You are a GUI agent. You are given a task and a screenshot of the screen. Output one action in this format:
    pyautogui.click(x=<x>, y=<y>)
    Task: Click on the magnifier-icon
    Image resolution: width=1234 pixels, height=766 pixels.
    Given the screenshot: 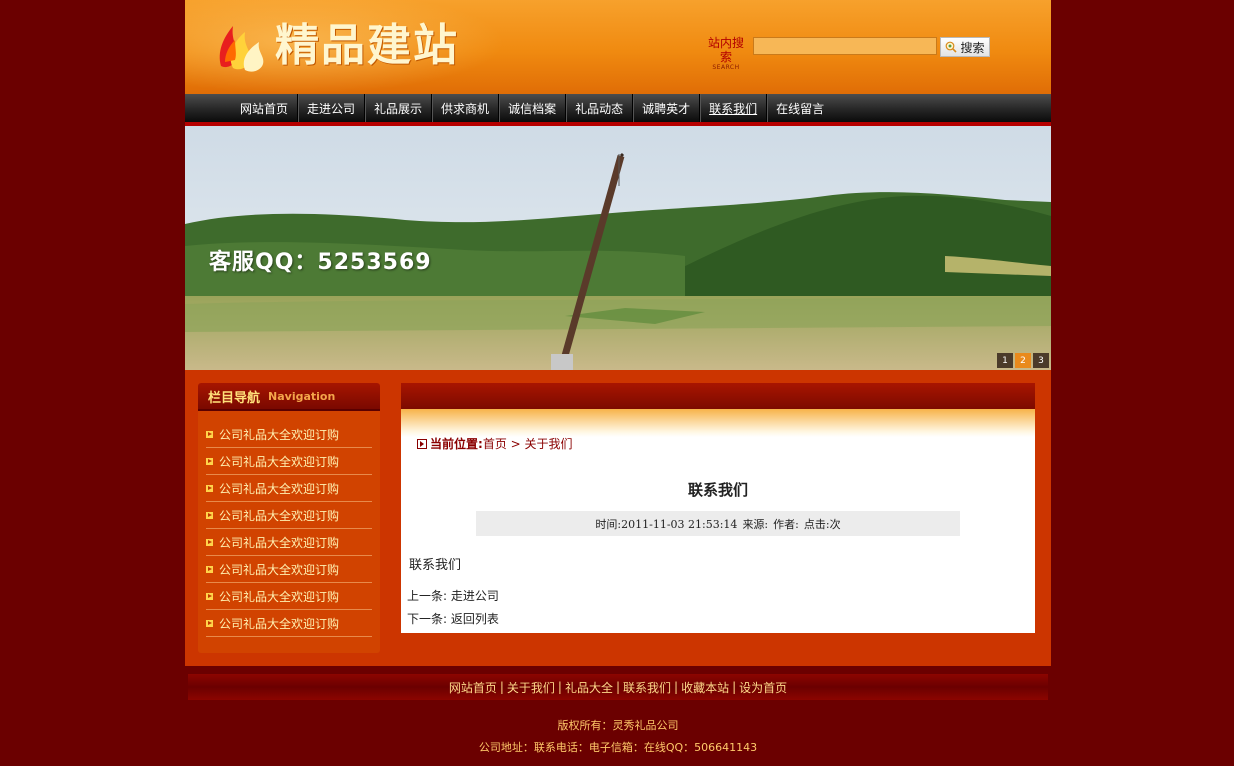 What is the action you would take?
    pyautogui.click(x=952, y=47)
    